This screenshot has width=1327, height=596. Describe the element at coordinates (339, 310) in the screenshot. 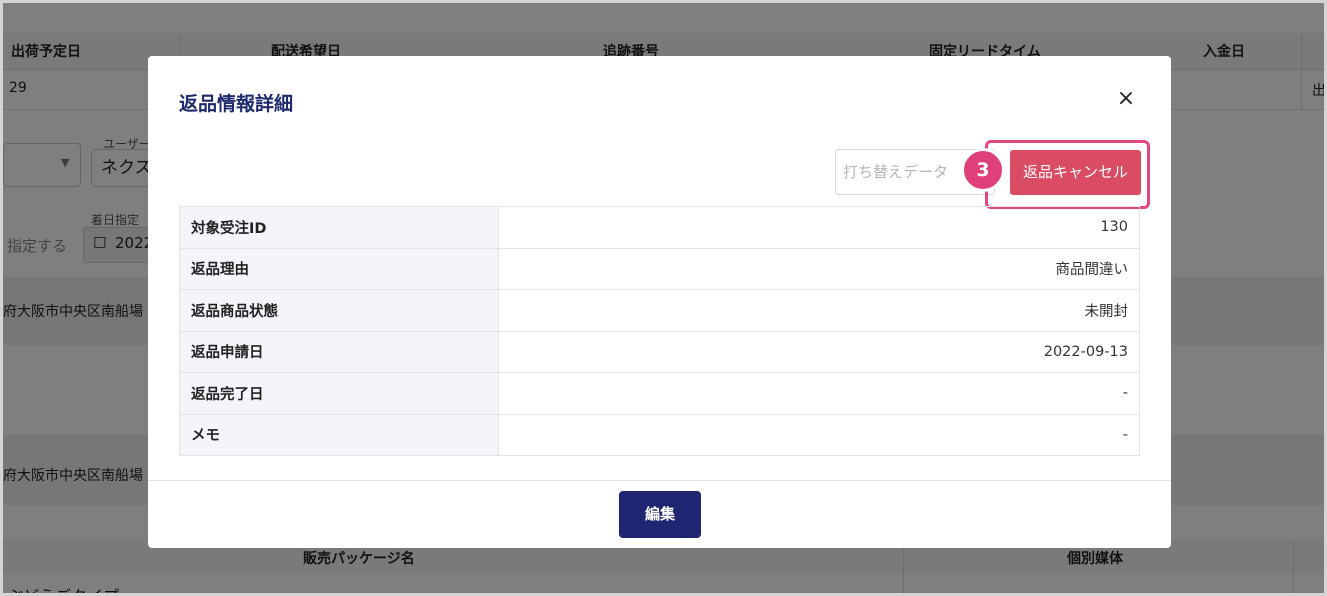

I see `row-label: 返品商品状態` at that location.